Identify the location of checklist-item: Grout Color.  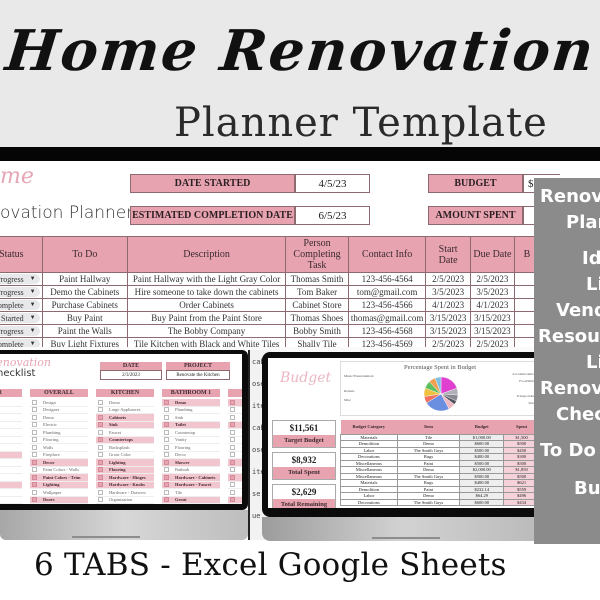
(125, 455).